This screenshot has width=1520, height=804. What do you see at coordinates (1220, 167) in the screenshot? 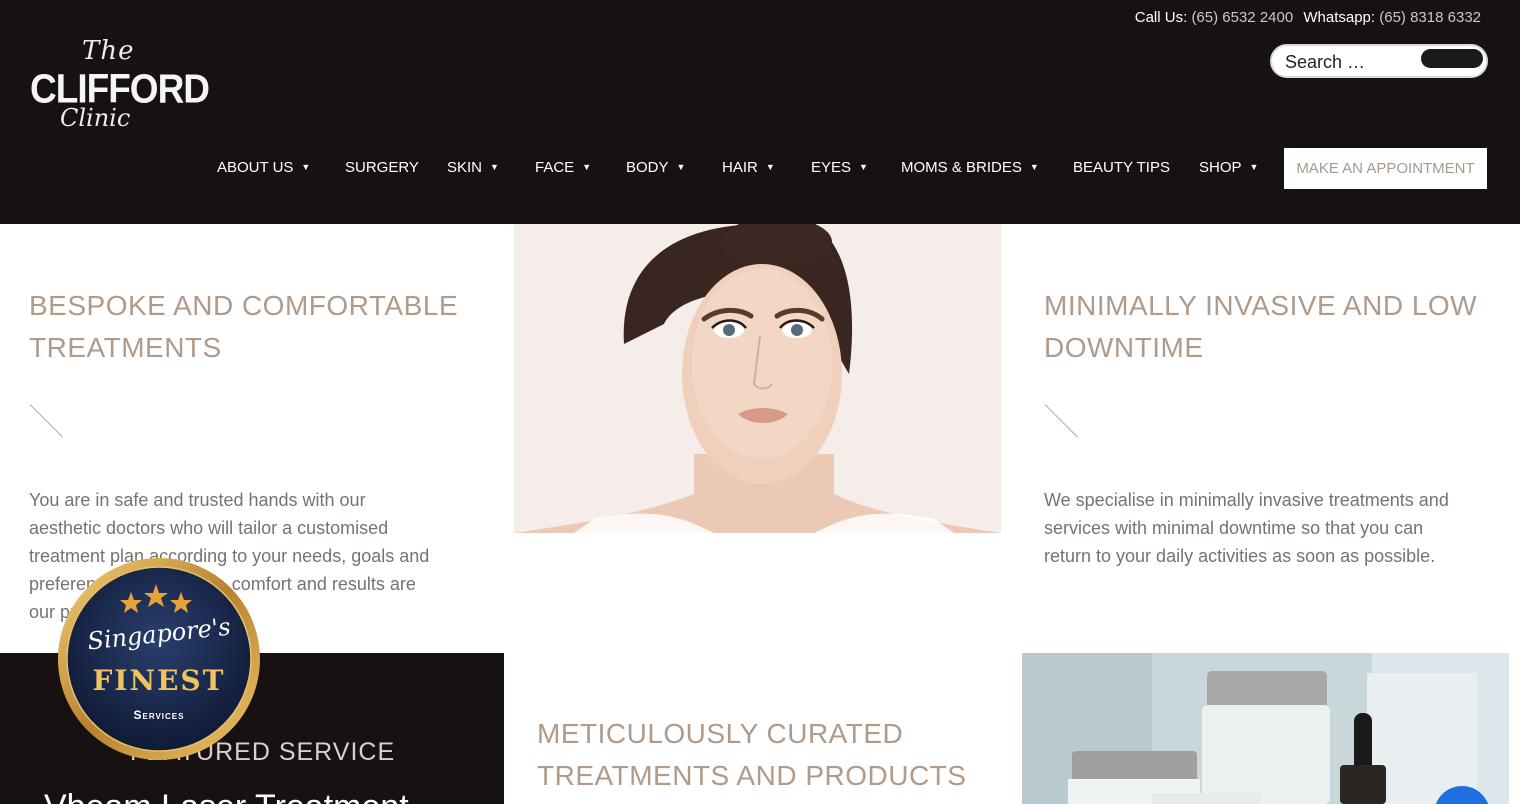
I see `nav-item-label: SHOP` at bounding box center [1220, 167].